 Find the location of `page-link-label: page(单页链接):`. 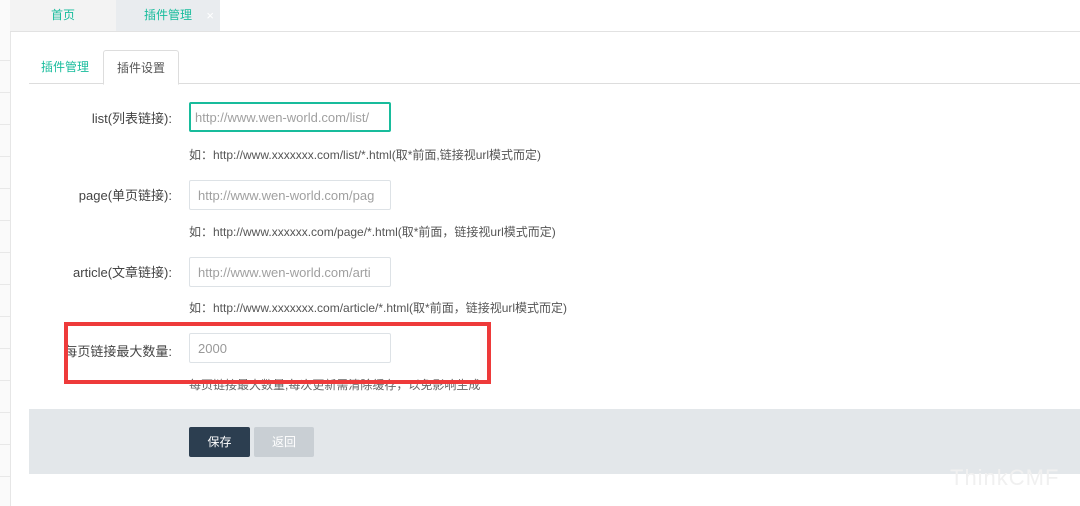

page-link-label: page(单页链接): is located at coordinates (125, 195).